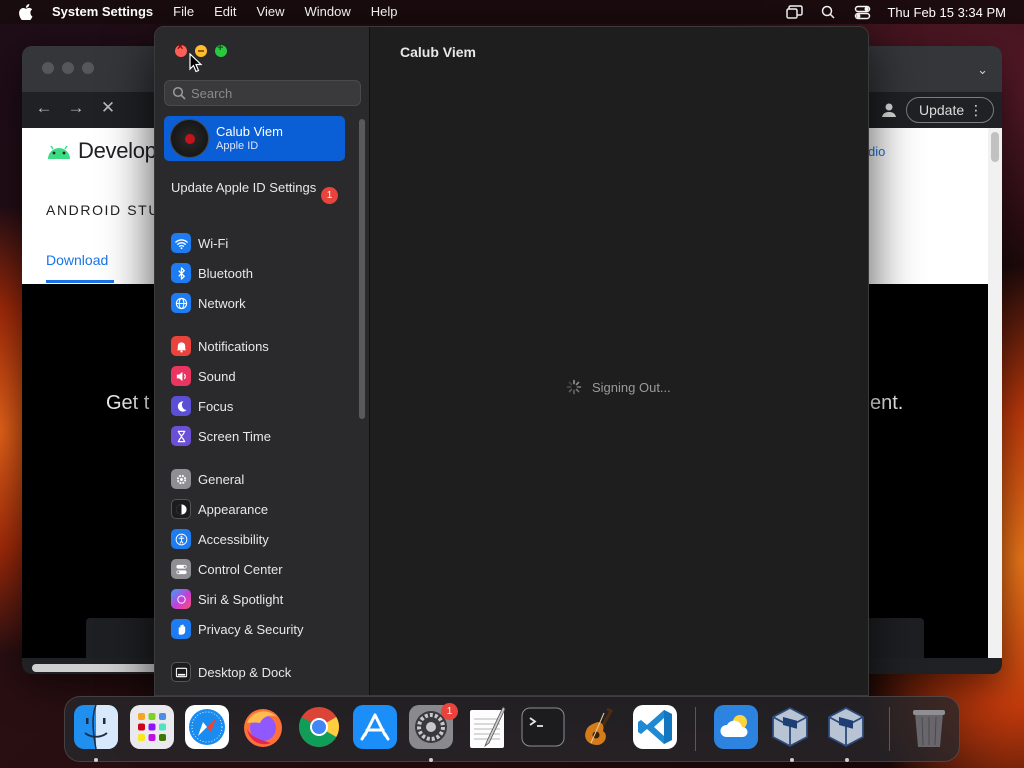 The image size is (1024, 768). Describe the element at coordinates (221, 49) in the screenshot. I see `zoom-button` at that location.